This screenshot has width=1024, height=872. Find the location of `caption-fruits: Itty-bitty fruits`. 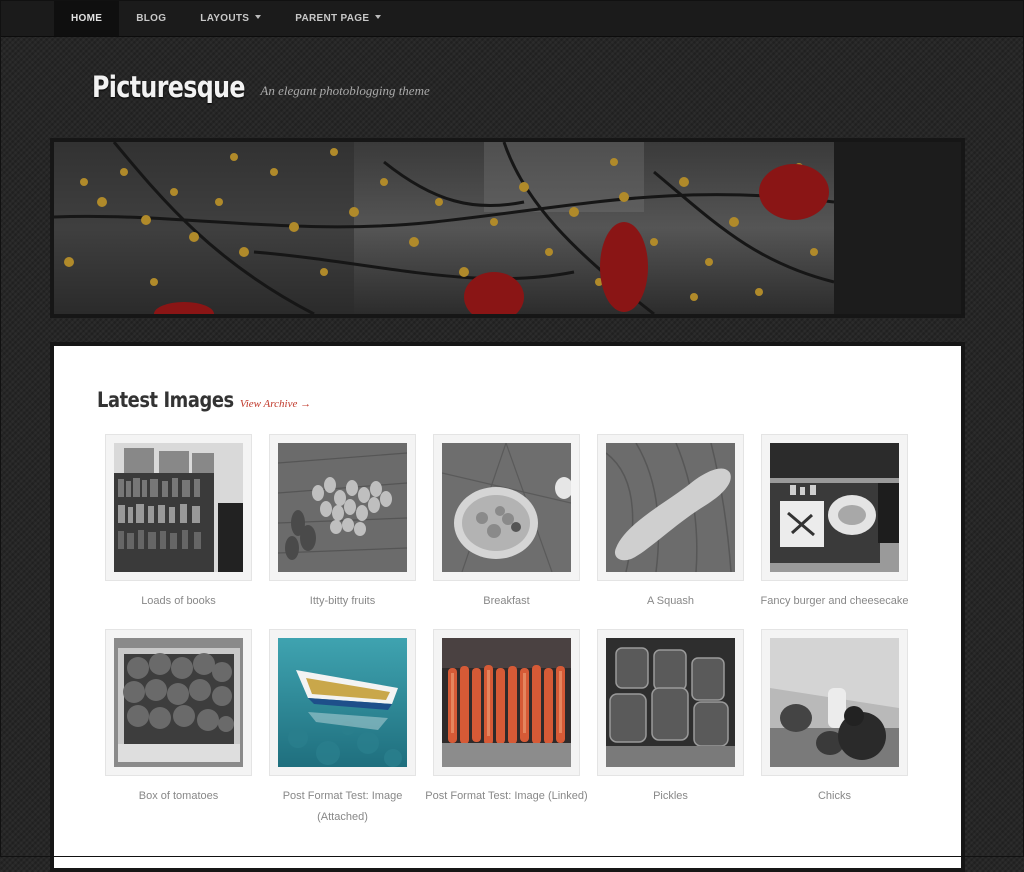

caption-fruits: Itty-bitty fruits is located at coordinates (342, 601).